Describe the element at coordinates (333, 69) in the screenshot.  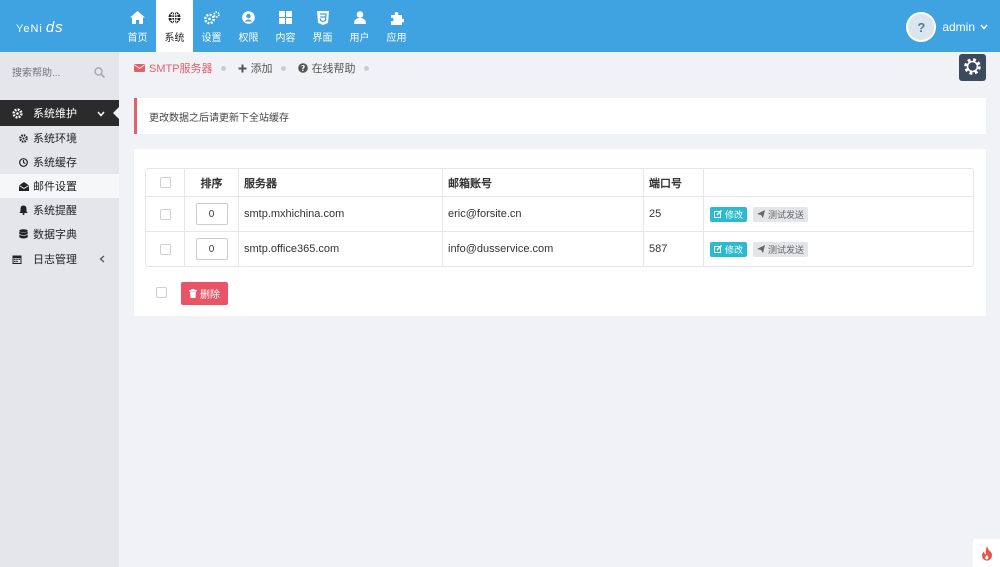
I see `tab-label: 在线帮助` at that location.